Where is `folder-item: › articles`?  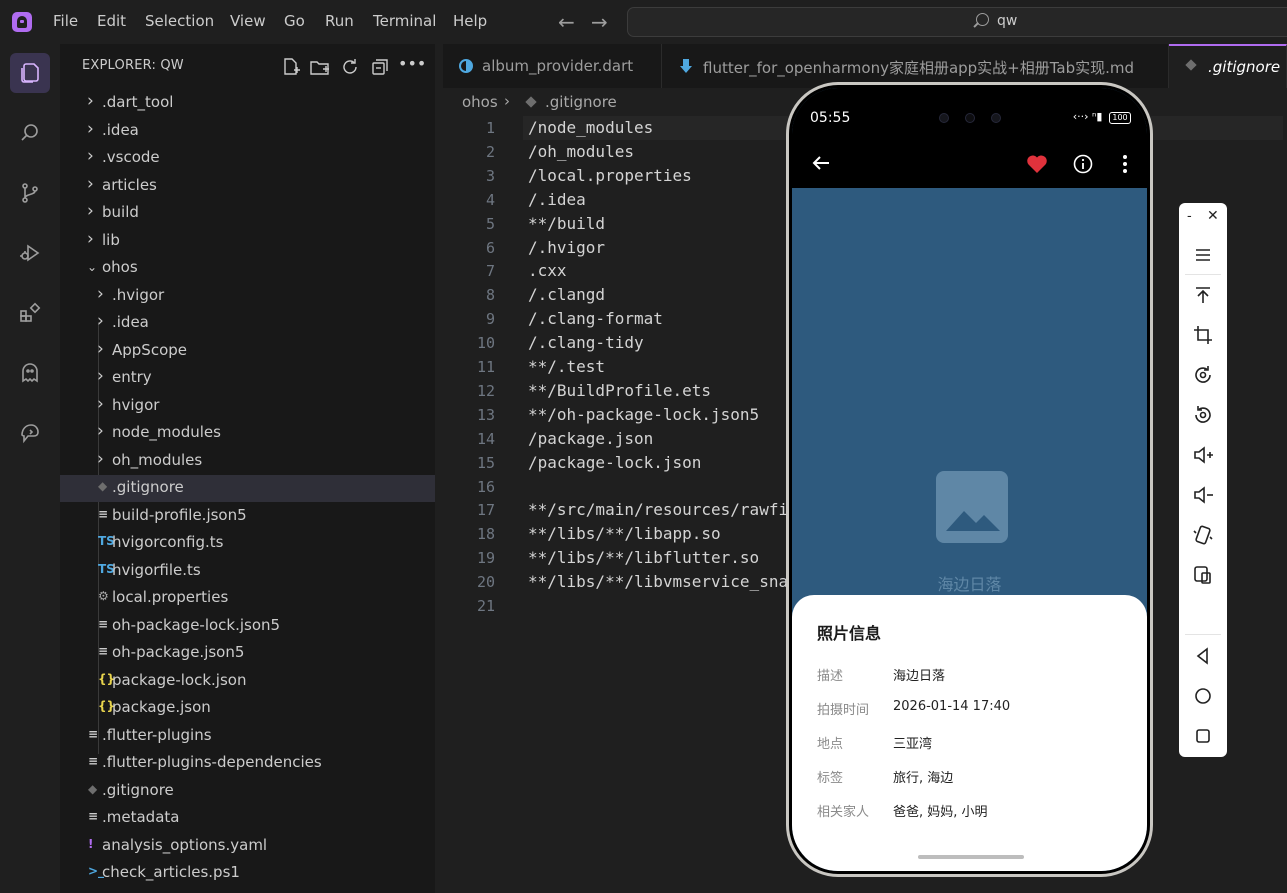 folder-item: › articles is located at coordinates (247, 186).